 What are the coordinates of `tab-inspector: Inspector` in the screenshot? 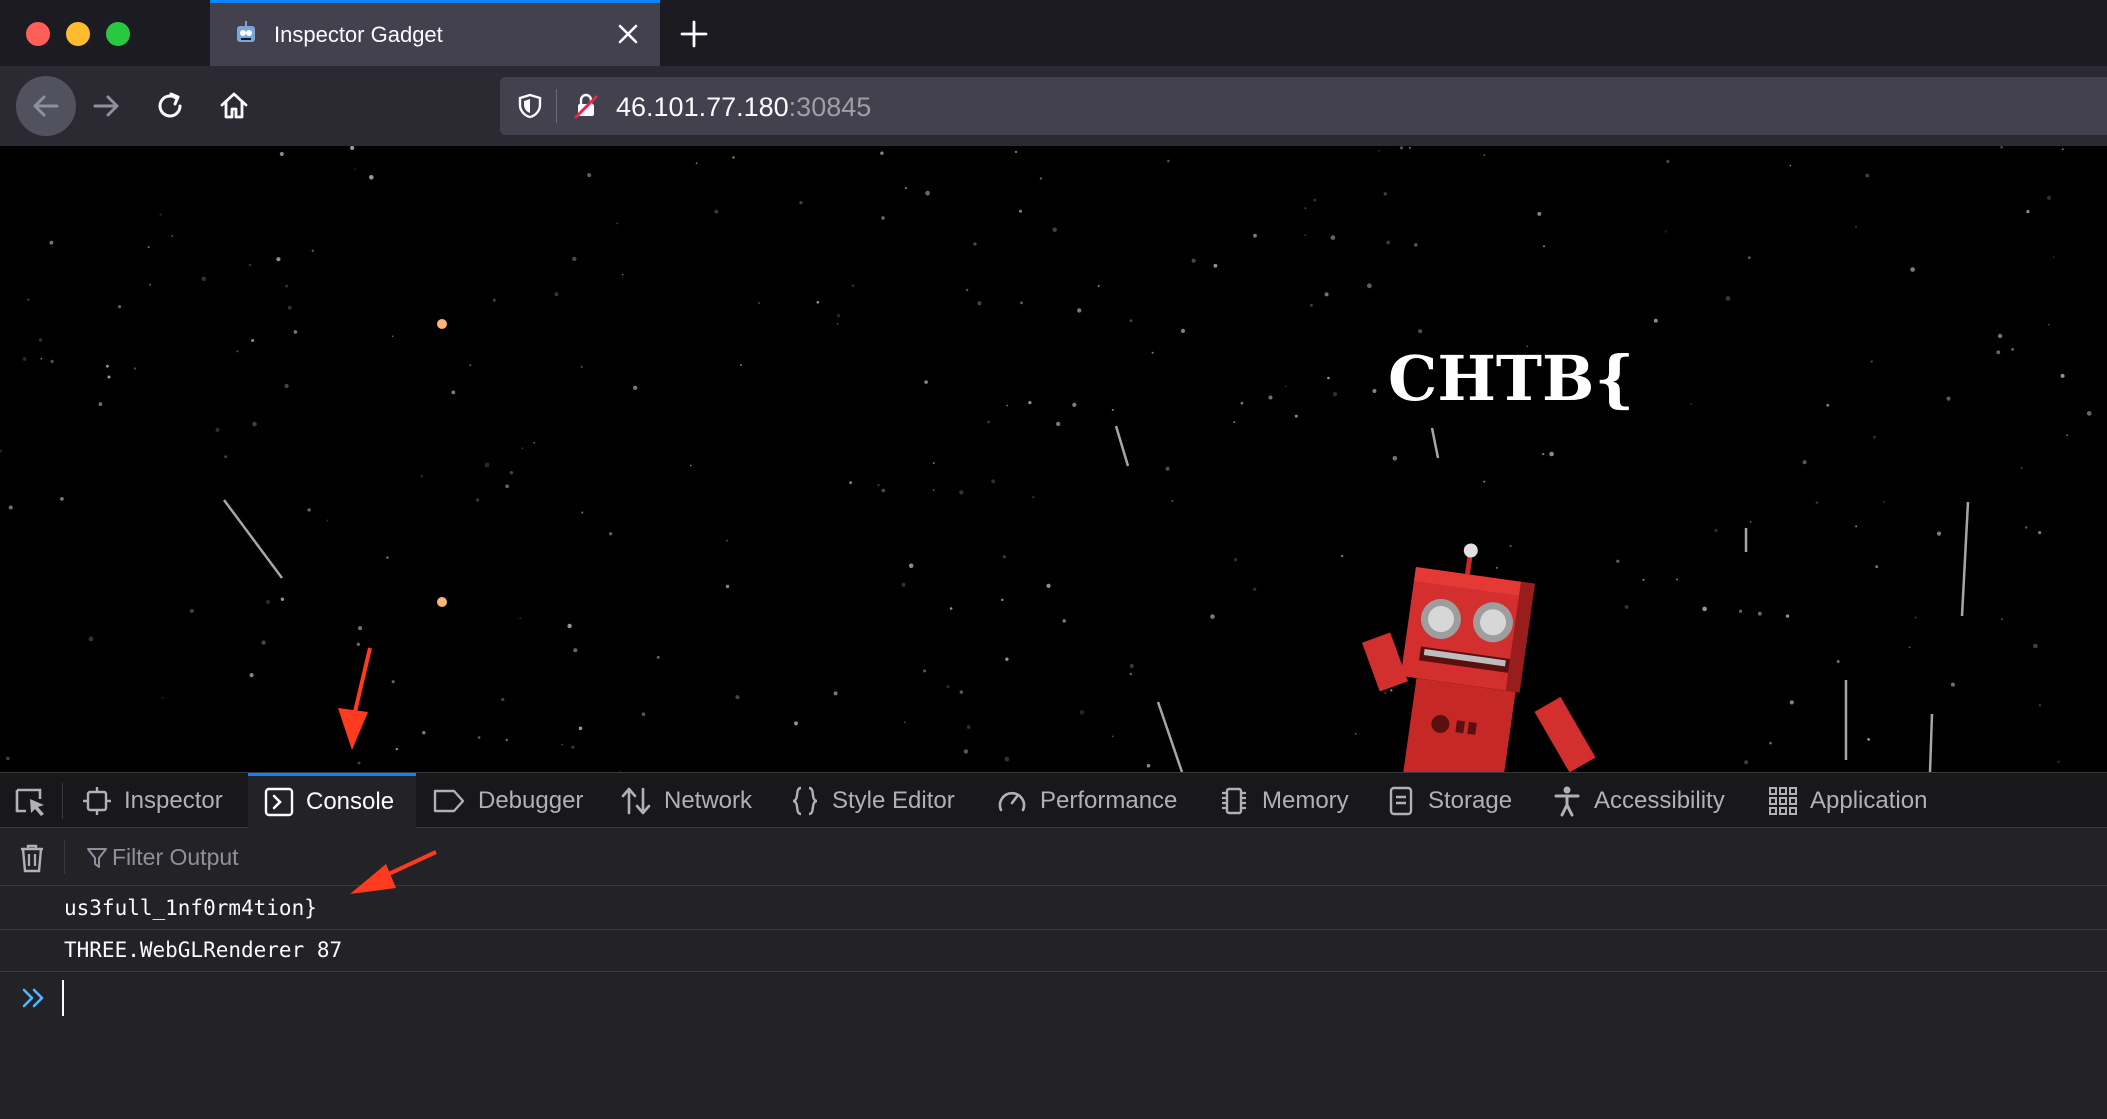 It's located at (152, 800).